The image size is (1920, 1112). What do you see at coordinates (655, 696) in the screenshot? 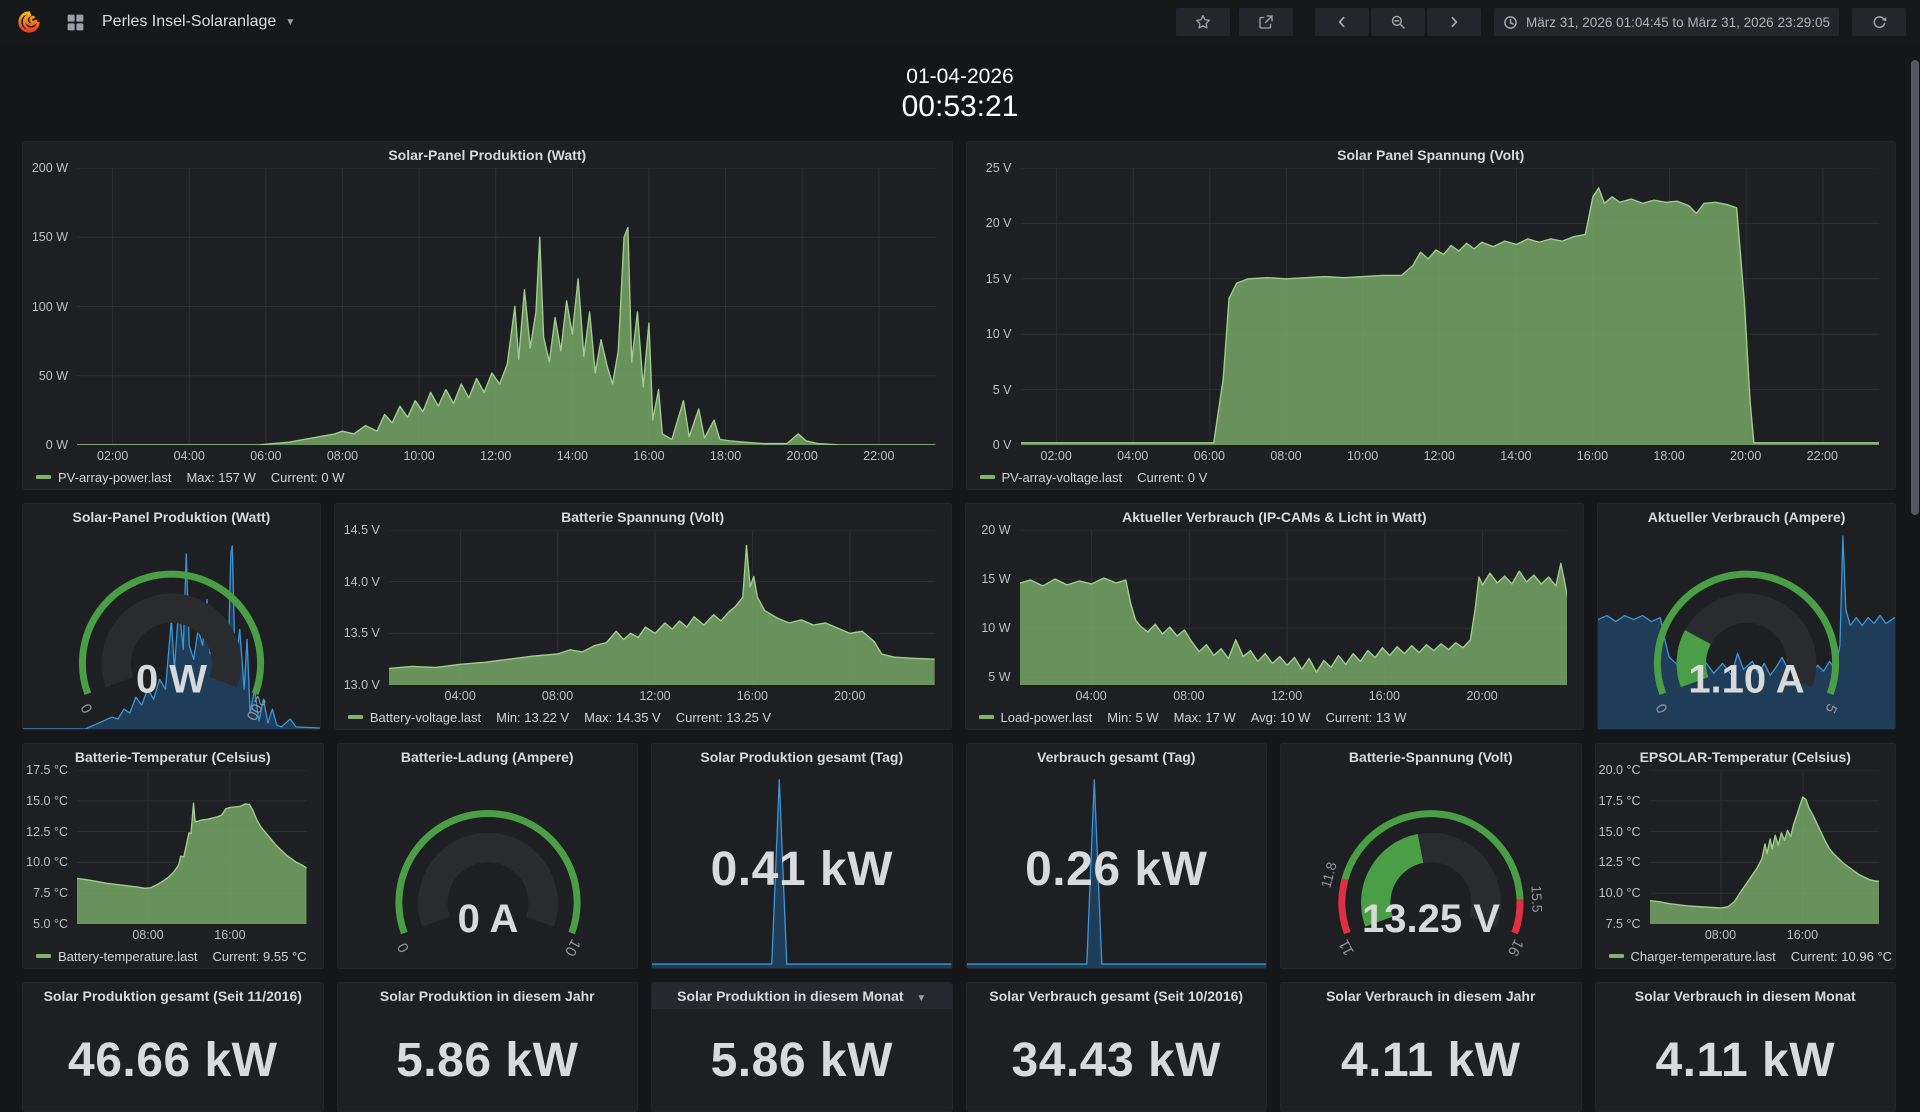
I see `x-tick-label: 12:00` at bounding box center [655, 696].